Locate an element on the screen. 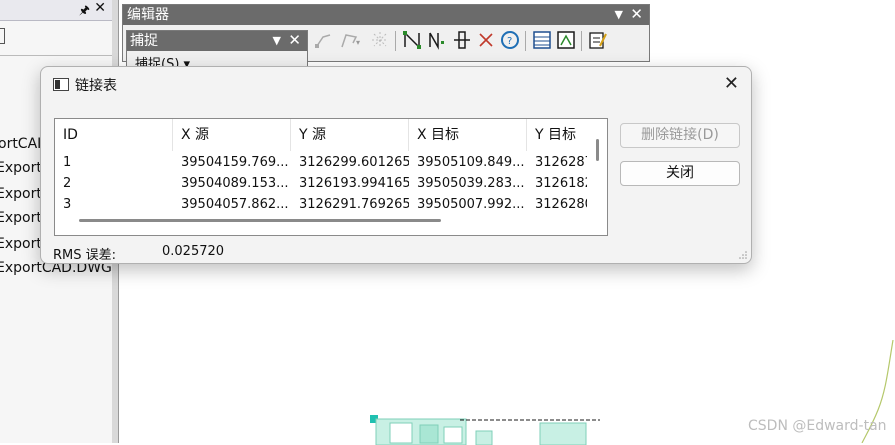 Image resolution: width=895 pixels, height=445 pixels. cell-y-source: 3126299.601265 is located at coordinates (354, 162).